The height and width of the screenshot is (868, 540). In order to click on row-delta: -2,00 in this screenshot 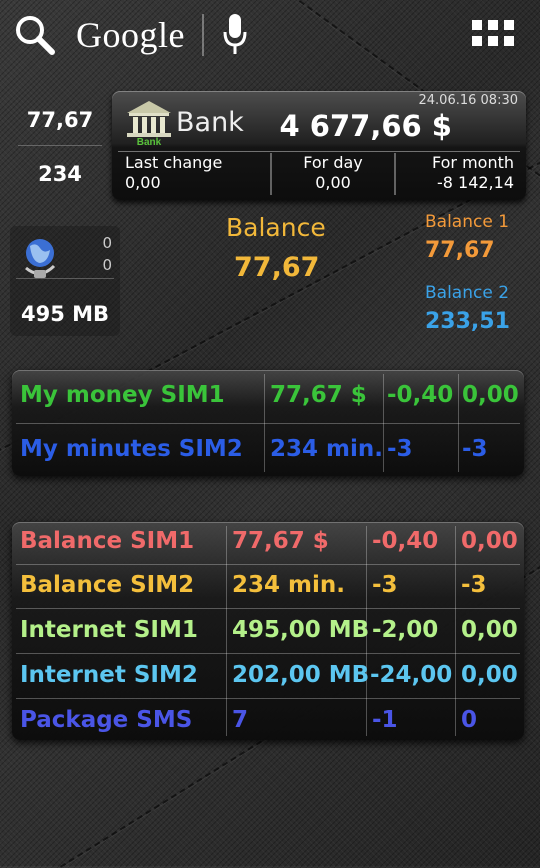, I will do `click(405, 630)`.